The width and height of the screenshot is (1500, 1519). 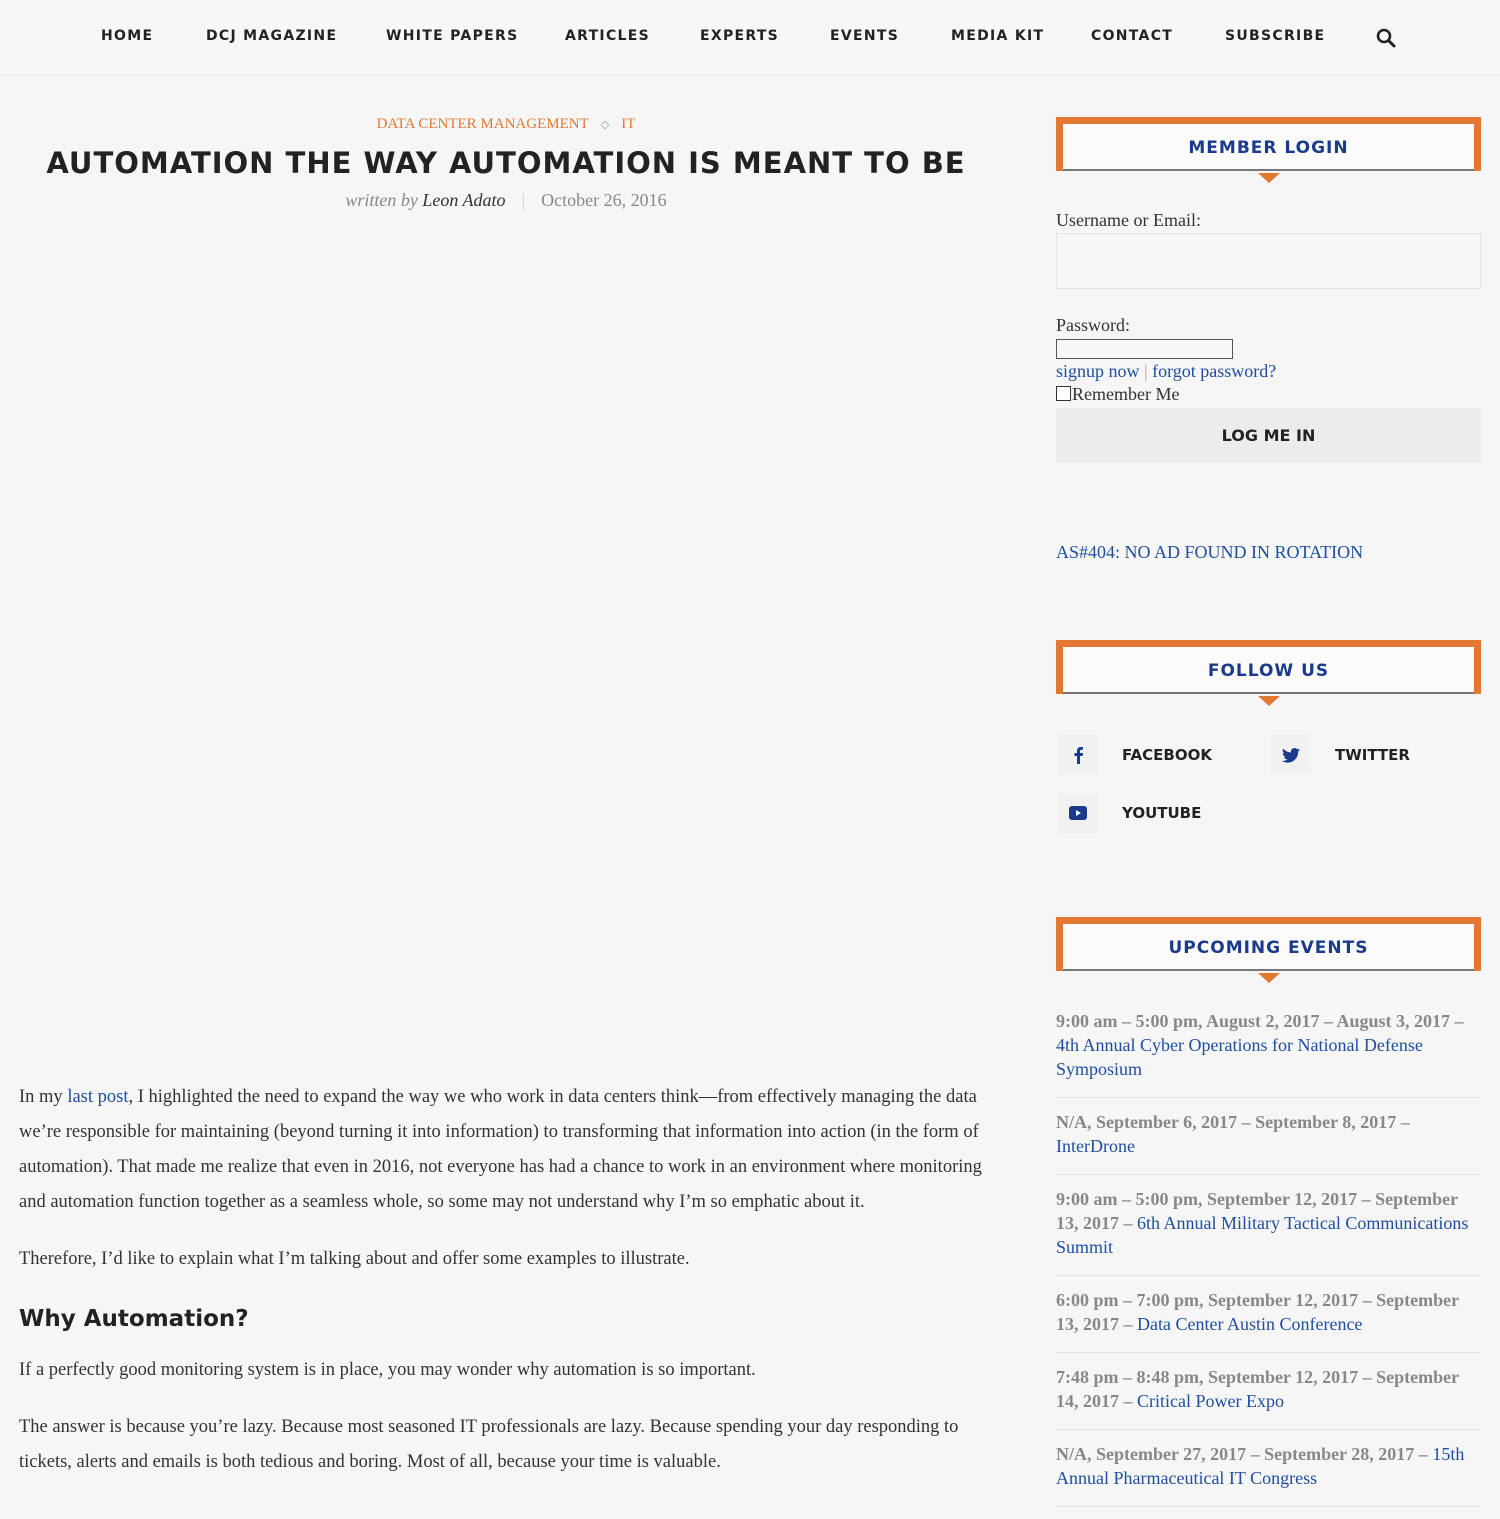 What do you see at coordinates (1210, 1401) in the screenshot?
I see `event-link: Critical Power Expo` at bounding box center [1210, 1401].